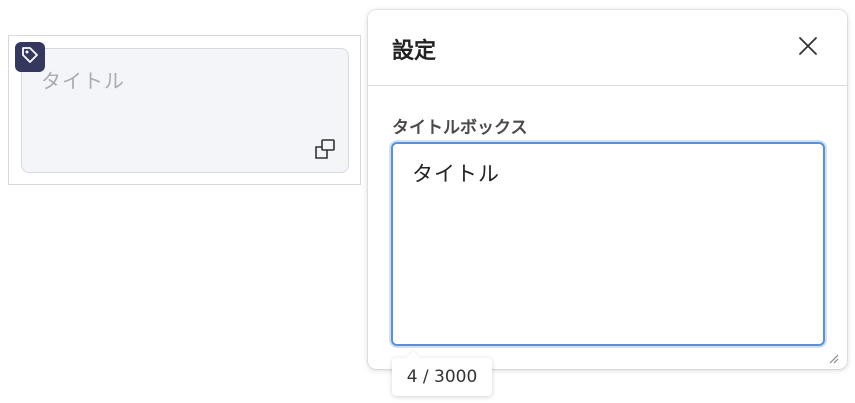 Image resolution: width=855 pixels, height=403 pixels. Describe the element at coordinates (460, 128) in the screenshot. I see `title-box-label: タイトルボックス` at that location.